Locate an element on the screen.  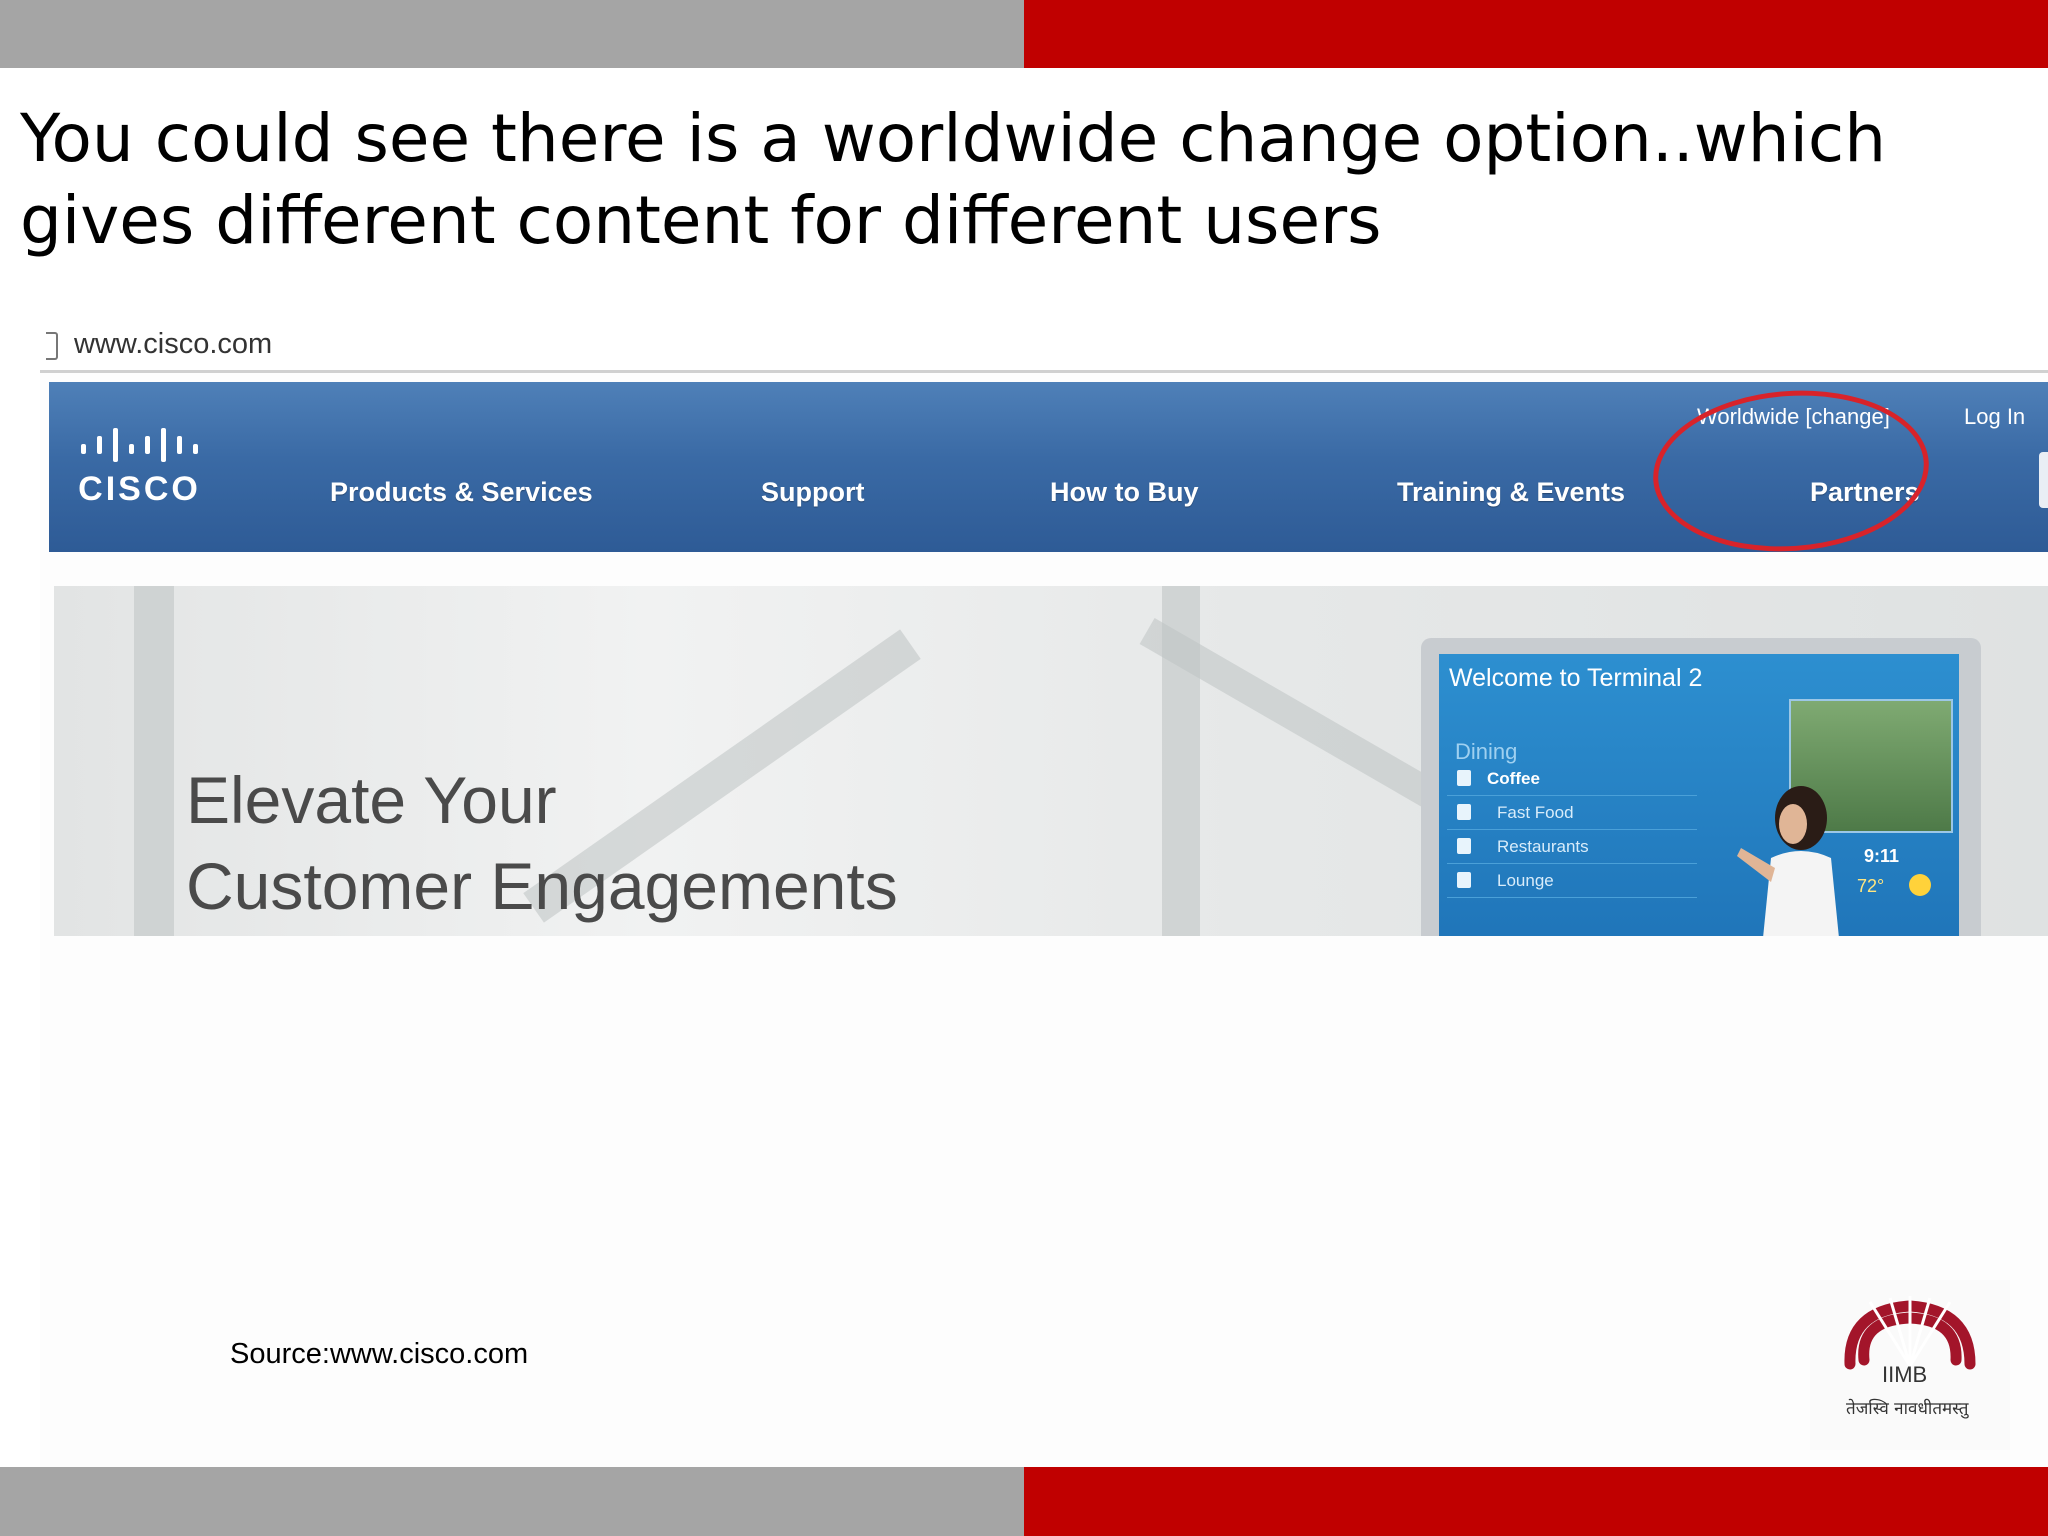
iimb-logo: IIMB तेजस्वि नावधीतमस्तु is located at coordinates (1910, 1365).